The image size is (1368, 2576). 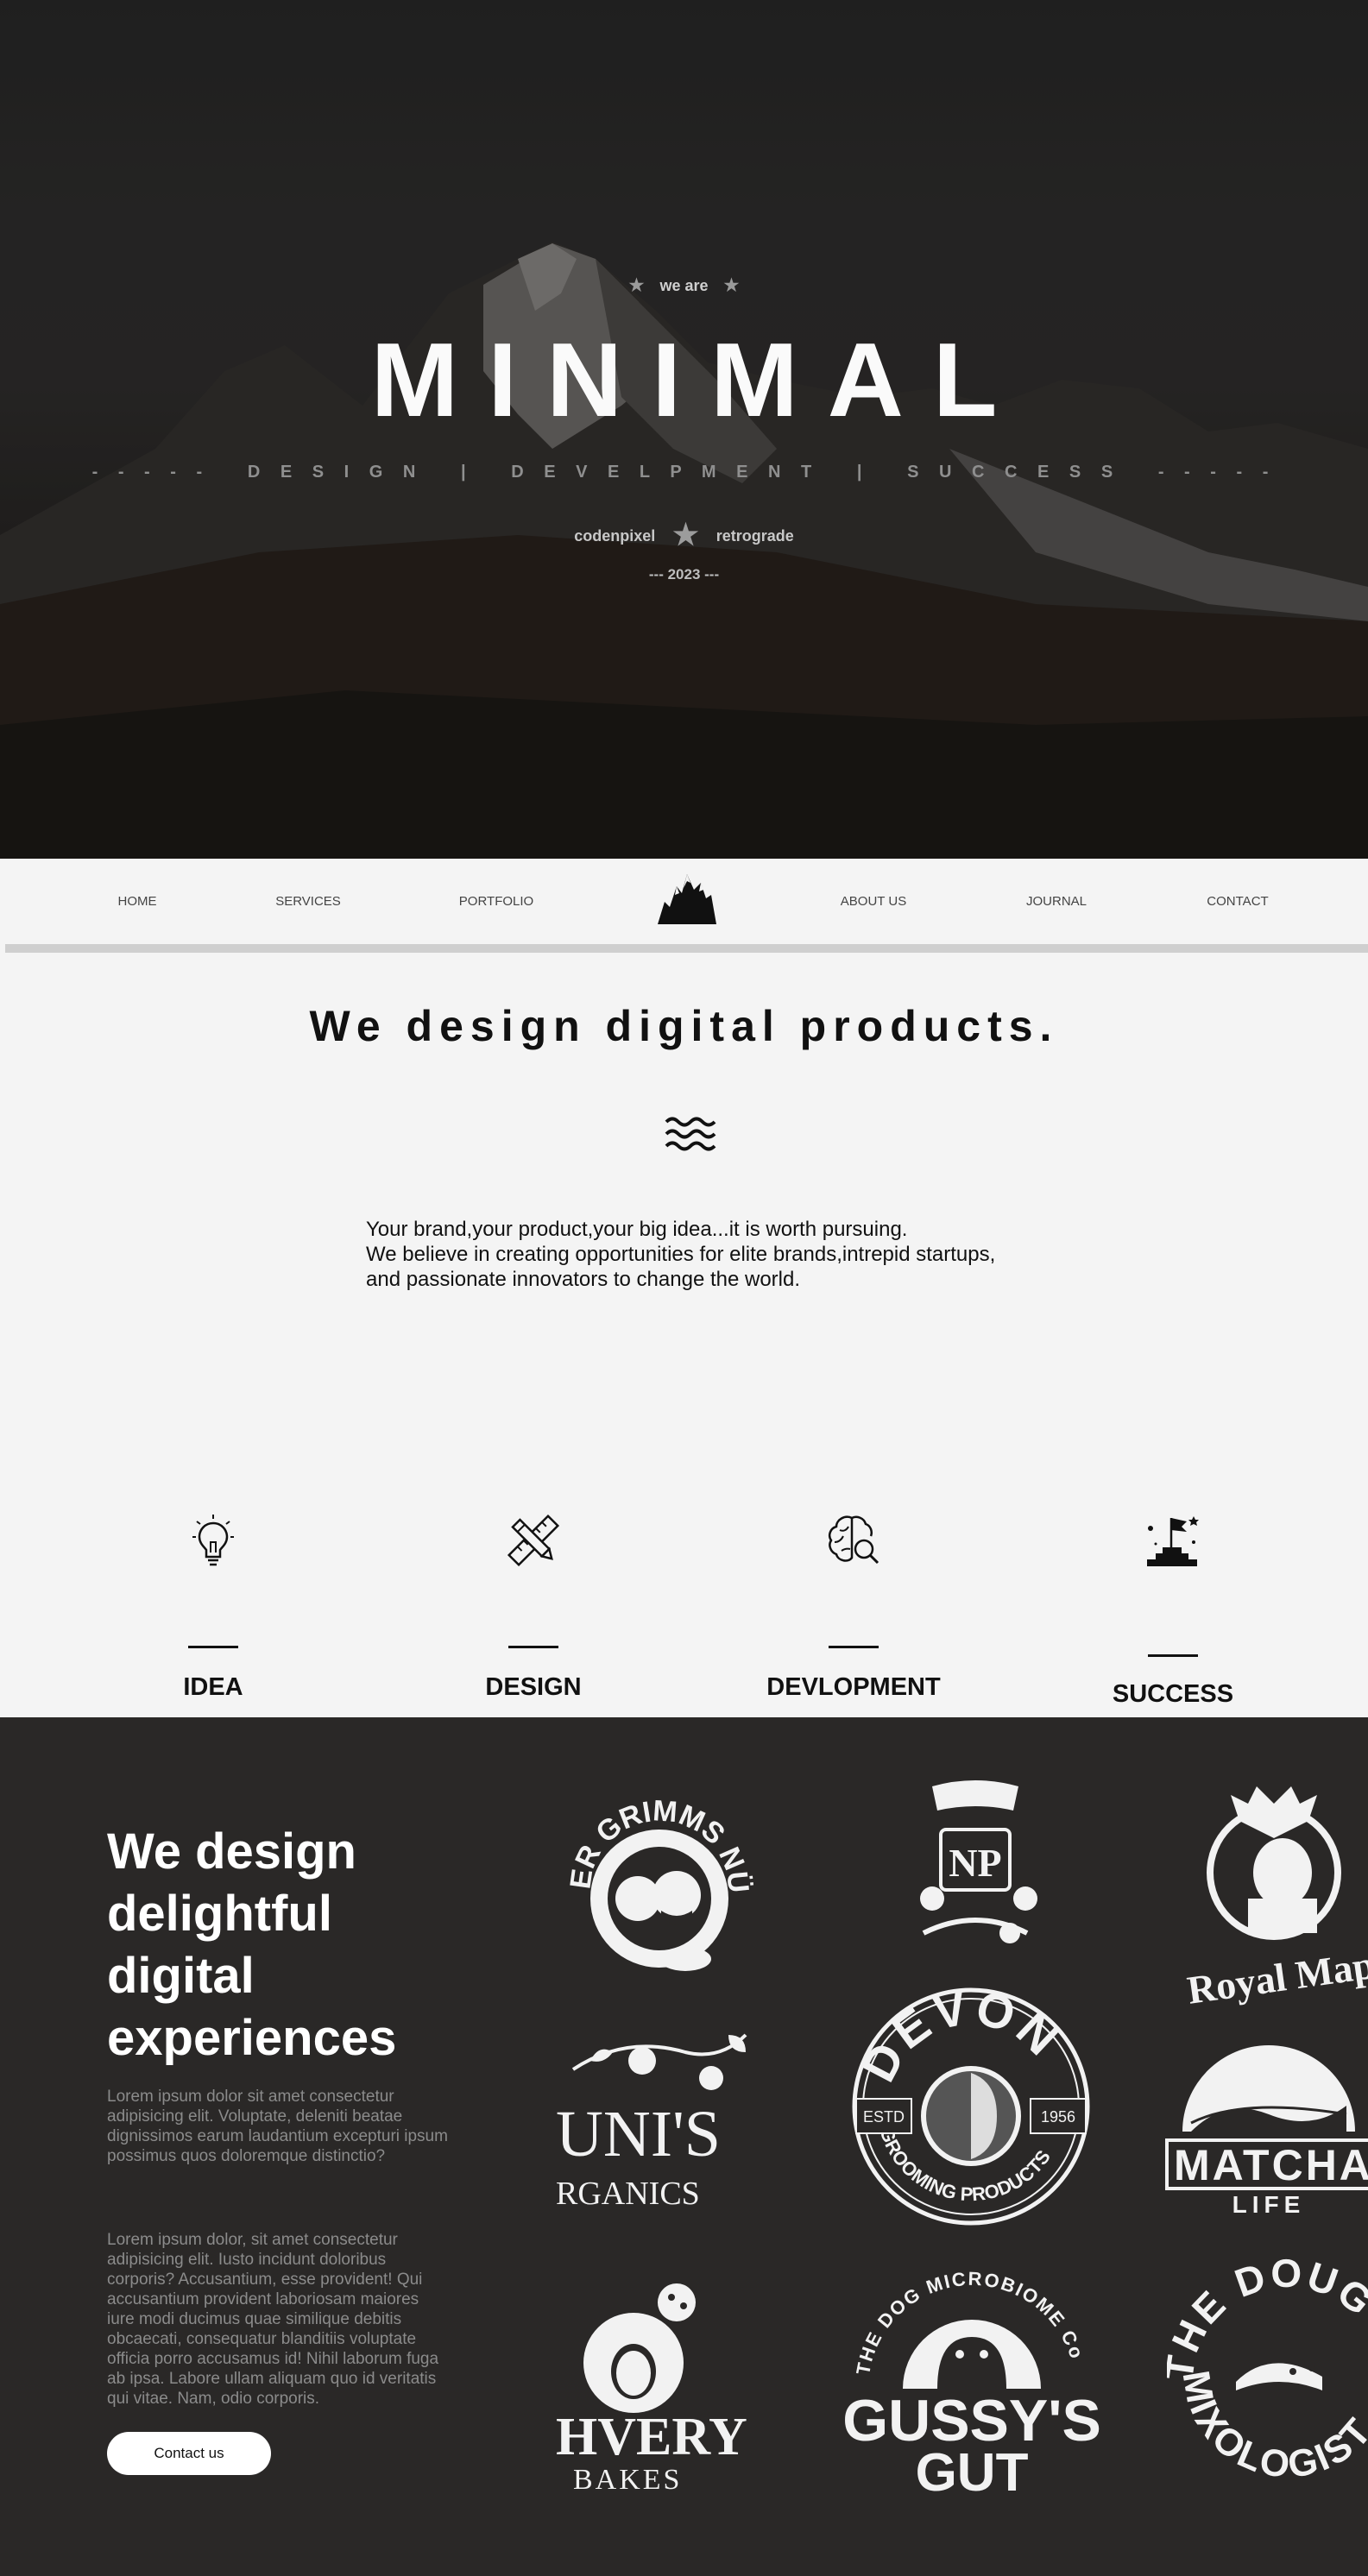 What do you see at coordinates (1173, 1541) in the screenshot?
I see `summit-flag-icon` at bounding box center [1173, 1541].